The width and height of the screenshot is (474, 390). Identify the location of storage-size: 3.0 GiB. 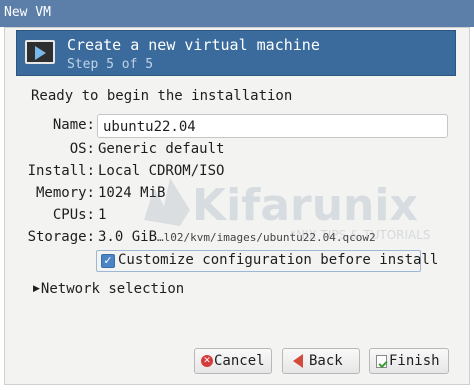
(128, 237).